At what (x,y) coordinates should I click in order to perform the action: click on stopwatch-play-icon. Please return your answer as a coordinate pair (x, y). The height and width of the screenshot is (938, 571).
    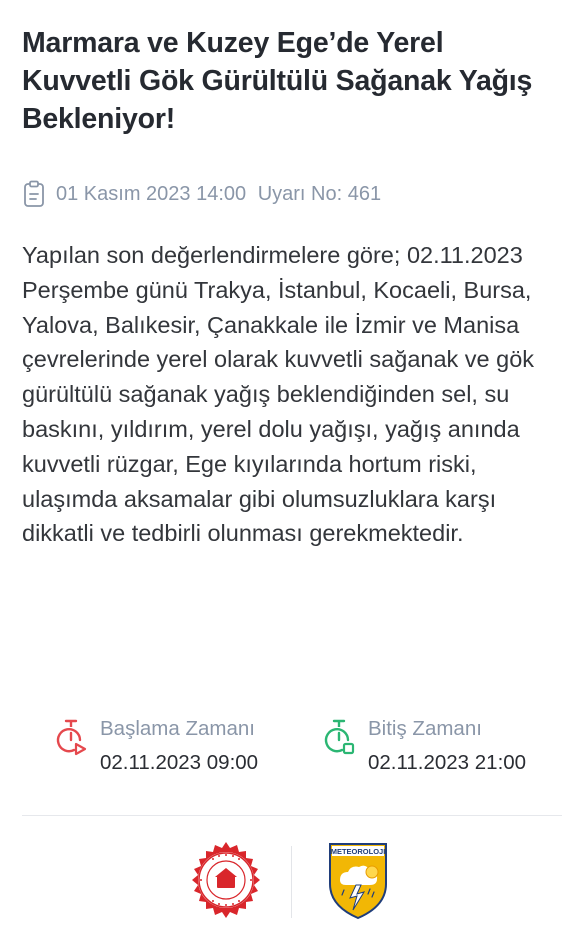
    Looking at the image, I should click on (71, 737).